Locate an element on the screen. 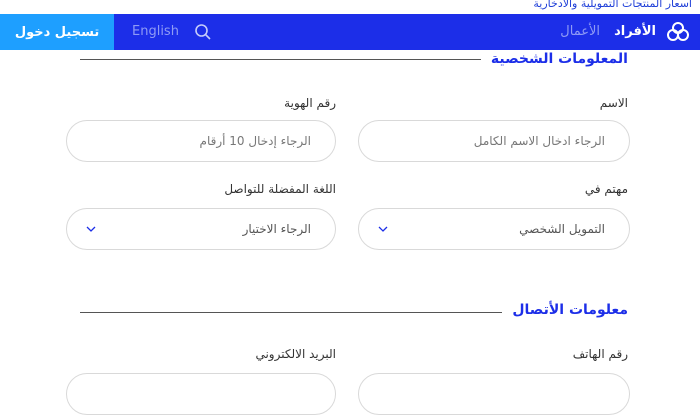 The image size is (700, 415). interest-label: مهتم في is located at coordinates (606, 189).